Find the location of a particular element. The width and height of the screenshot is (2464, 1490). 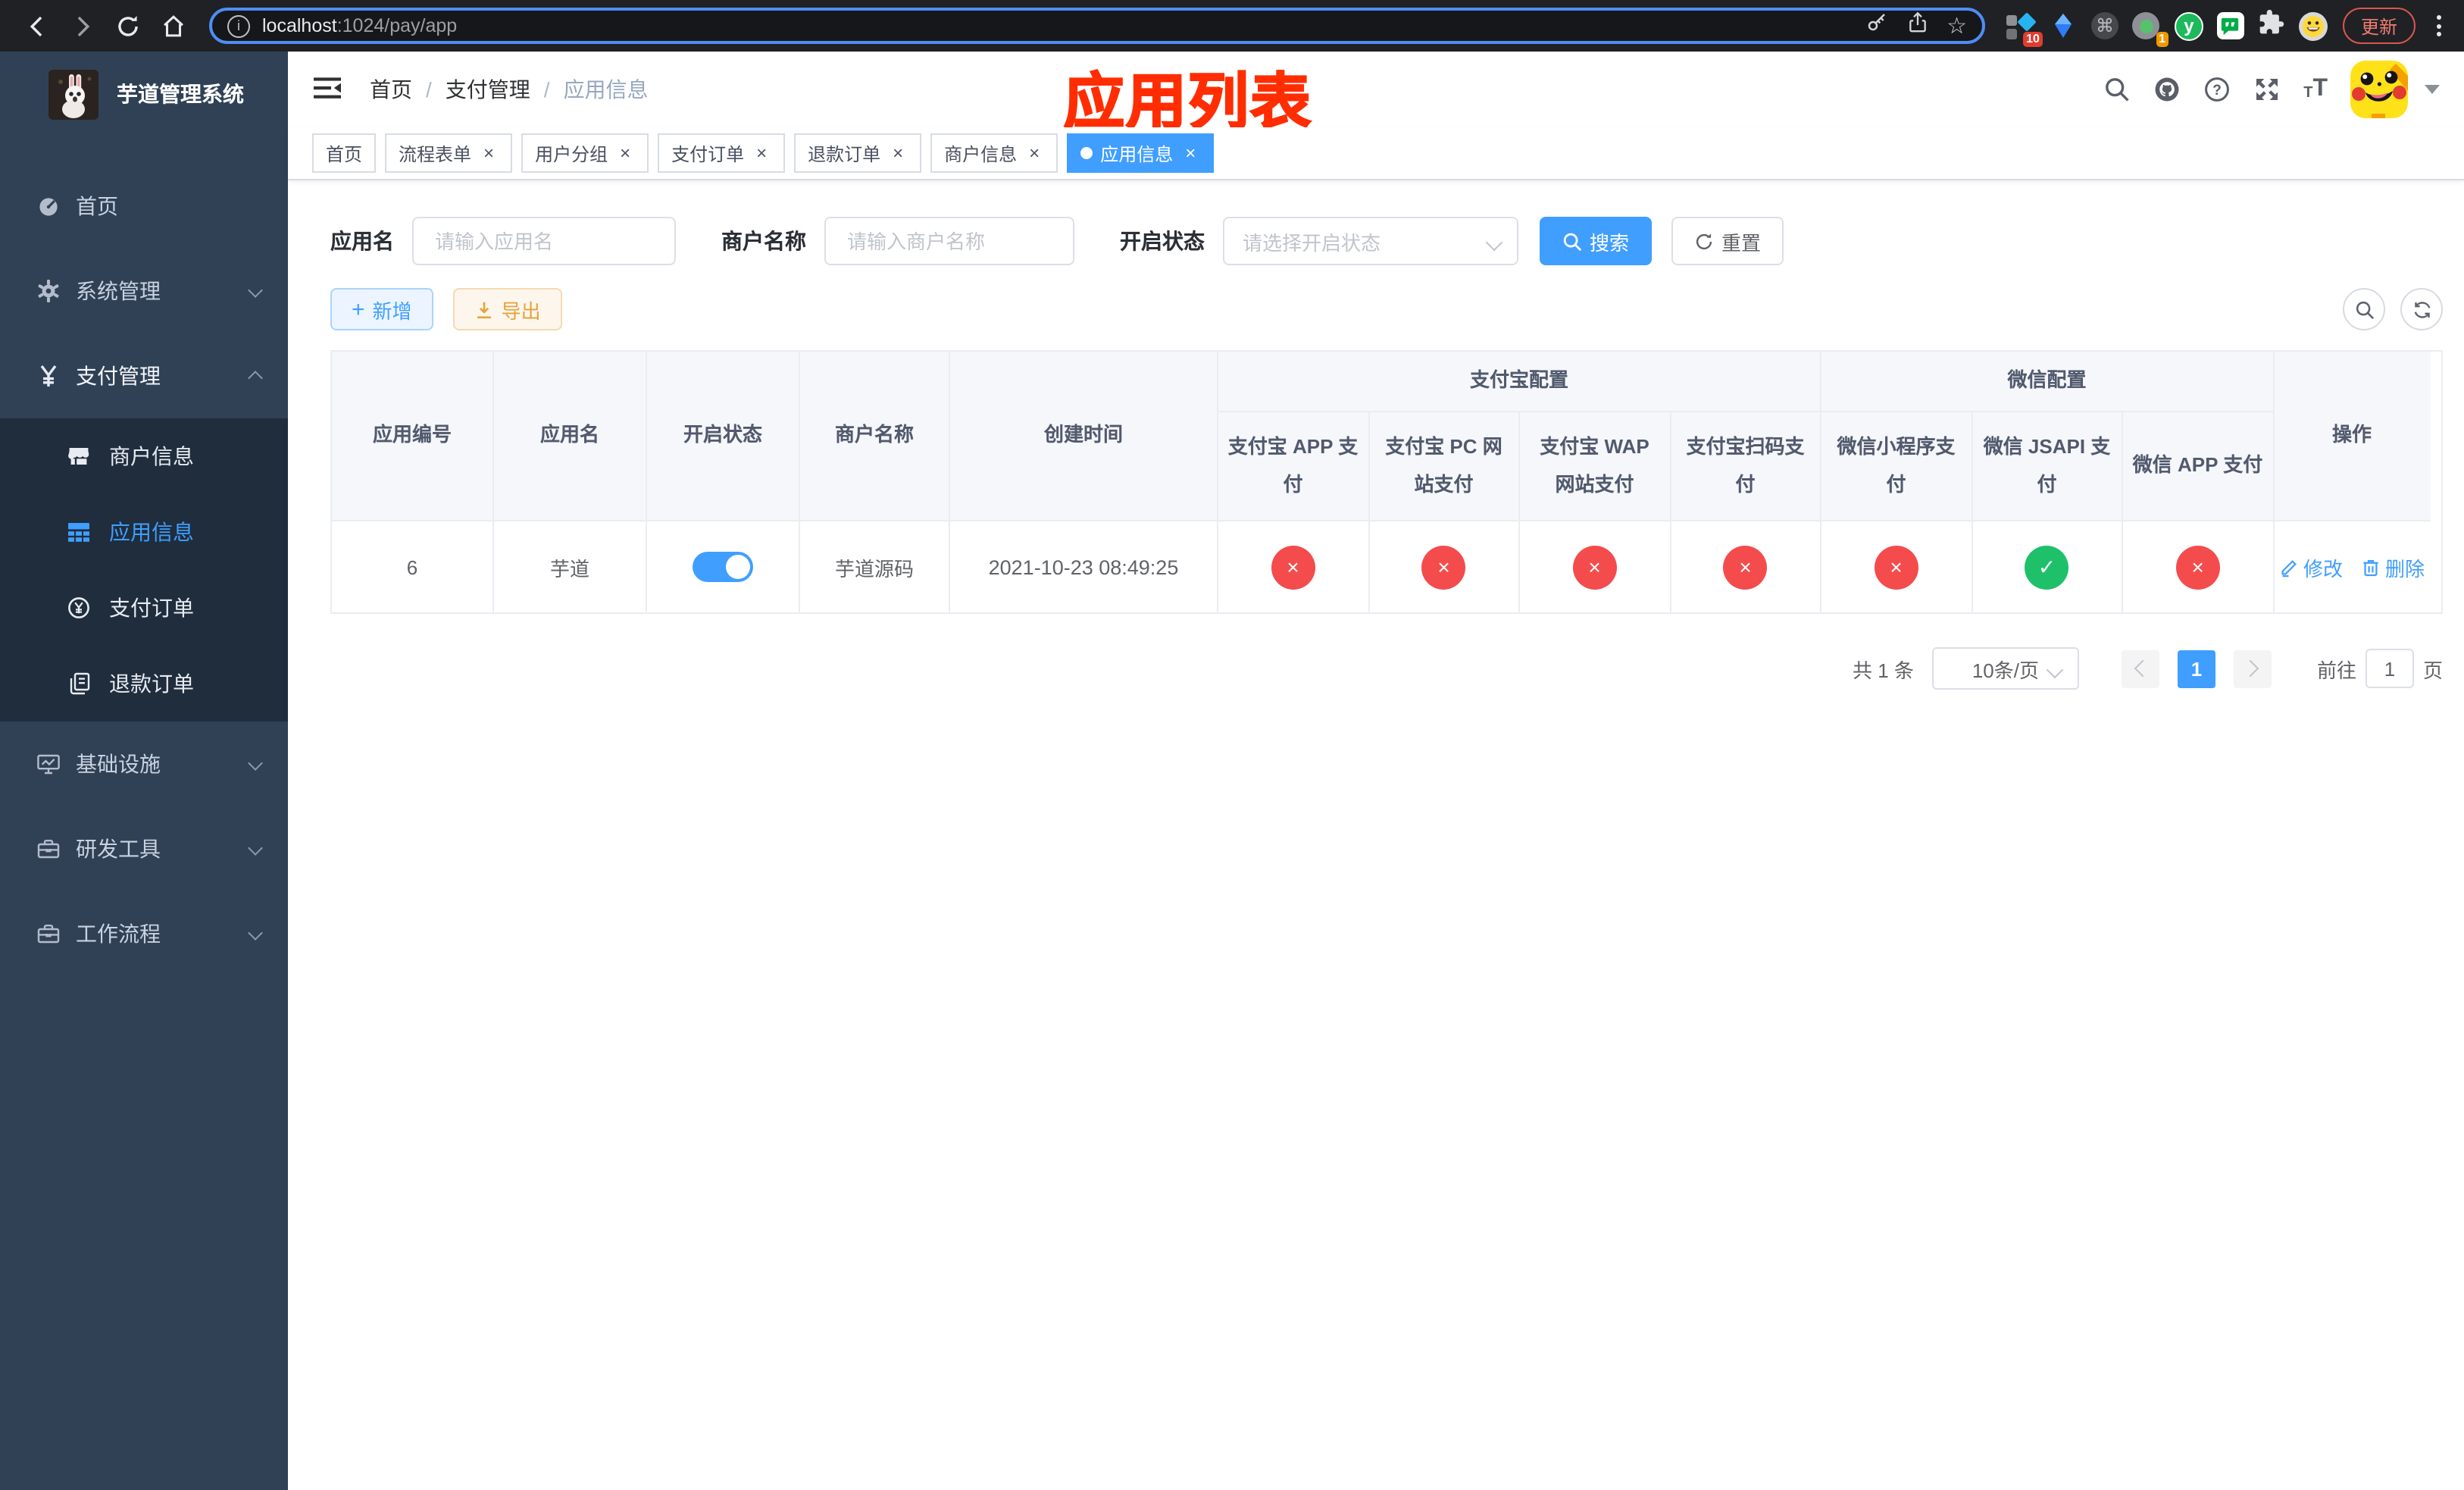

tab-merchant-info: 商户信息 × is located at coordinates (994, 153).